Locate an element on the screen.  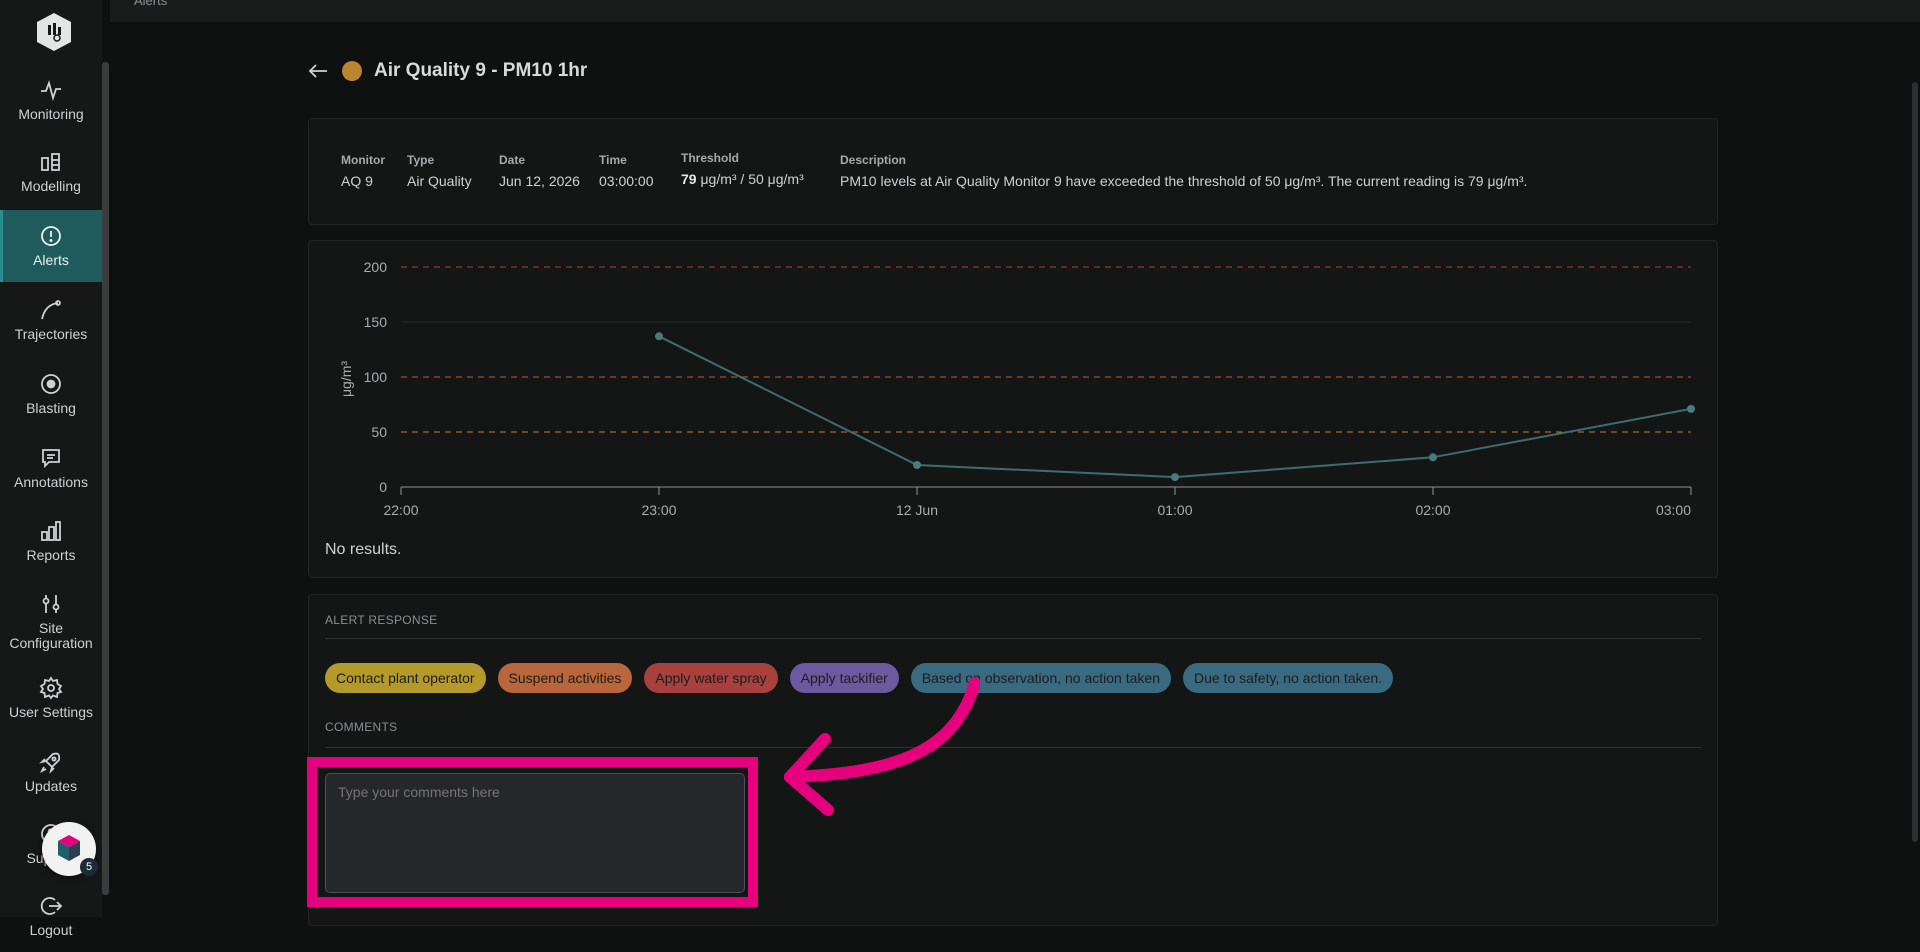
series-line is located at coordinates (1175, 407).